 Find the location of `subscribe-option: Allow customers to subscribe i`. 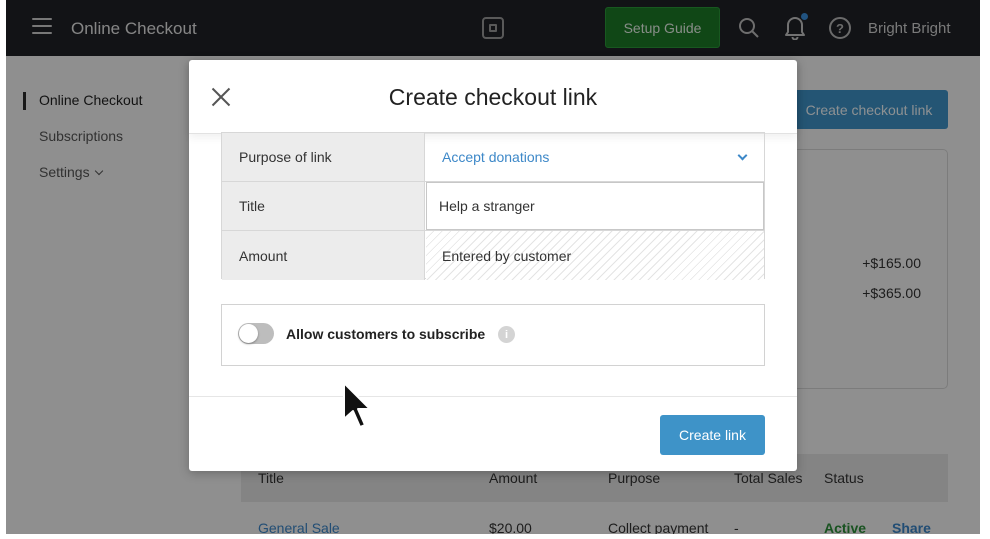

subscribe-option: Allow customers to subscribe i is located at coordinates (493, 335).